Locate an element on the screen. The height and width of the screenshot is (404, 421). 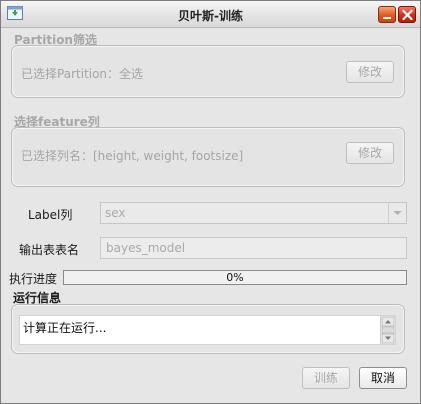
output-table-label: 输出表表名 is located at coordinates (49, 250).